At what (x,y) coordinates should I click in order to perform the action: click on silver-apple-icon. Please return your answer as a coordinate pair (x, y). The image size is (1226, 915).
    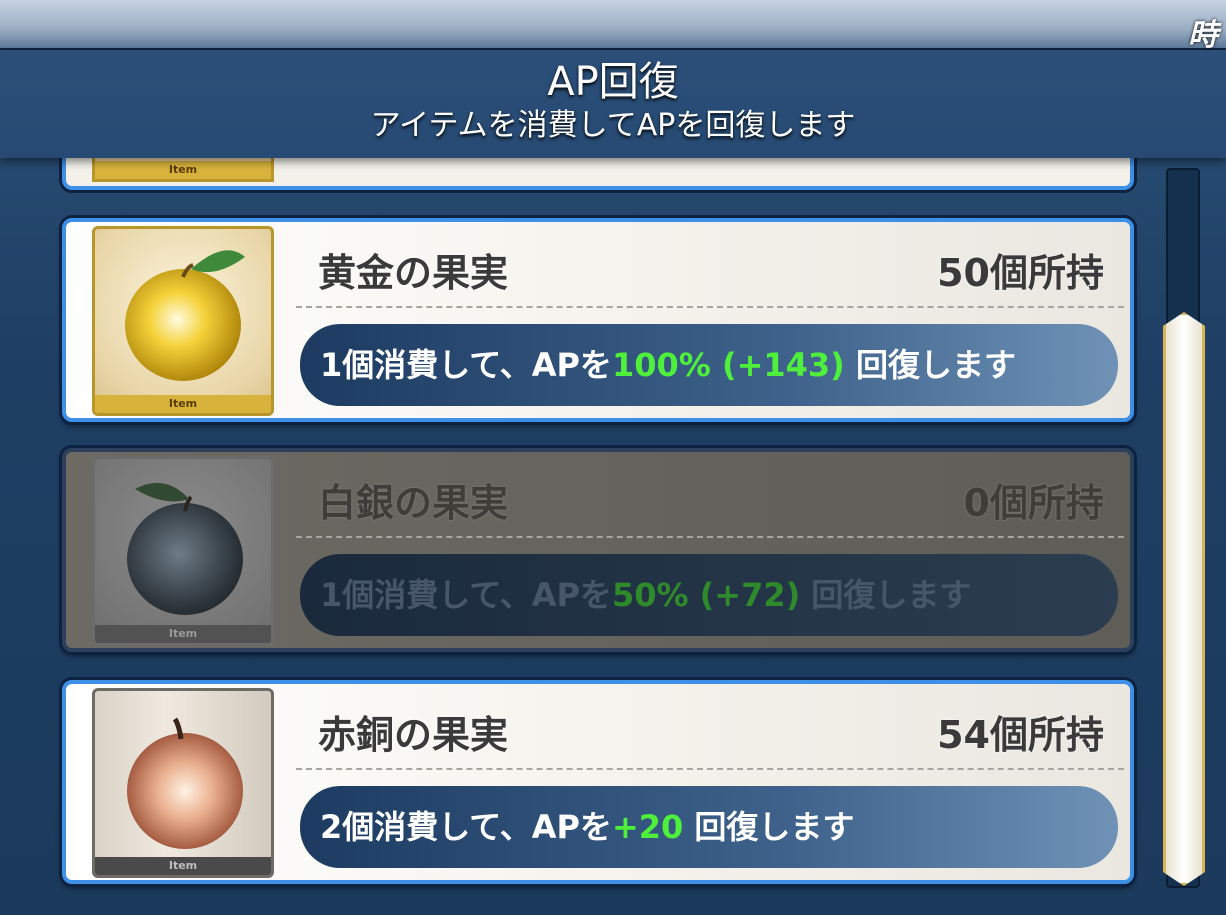
    Looking at the image, I should click on (185, 548).